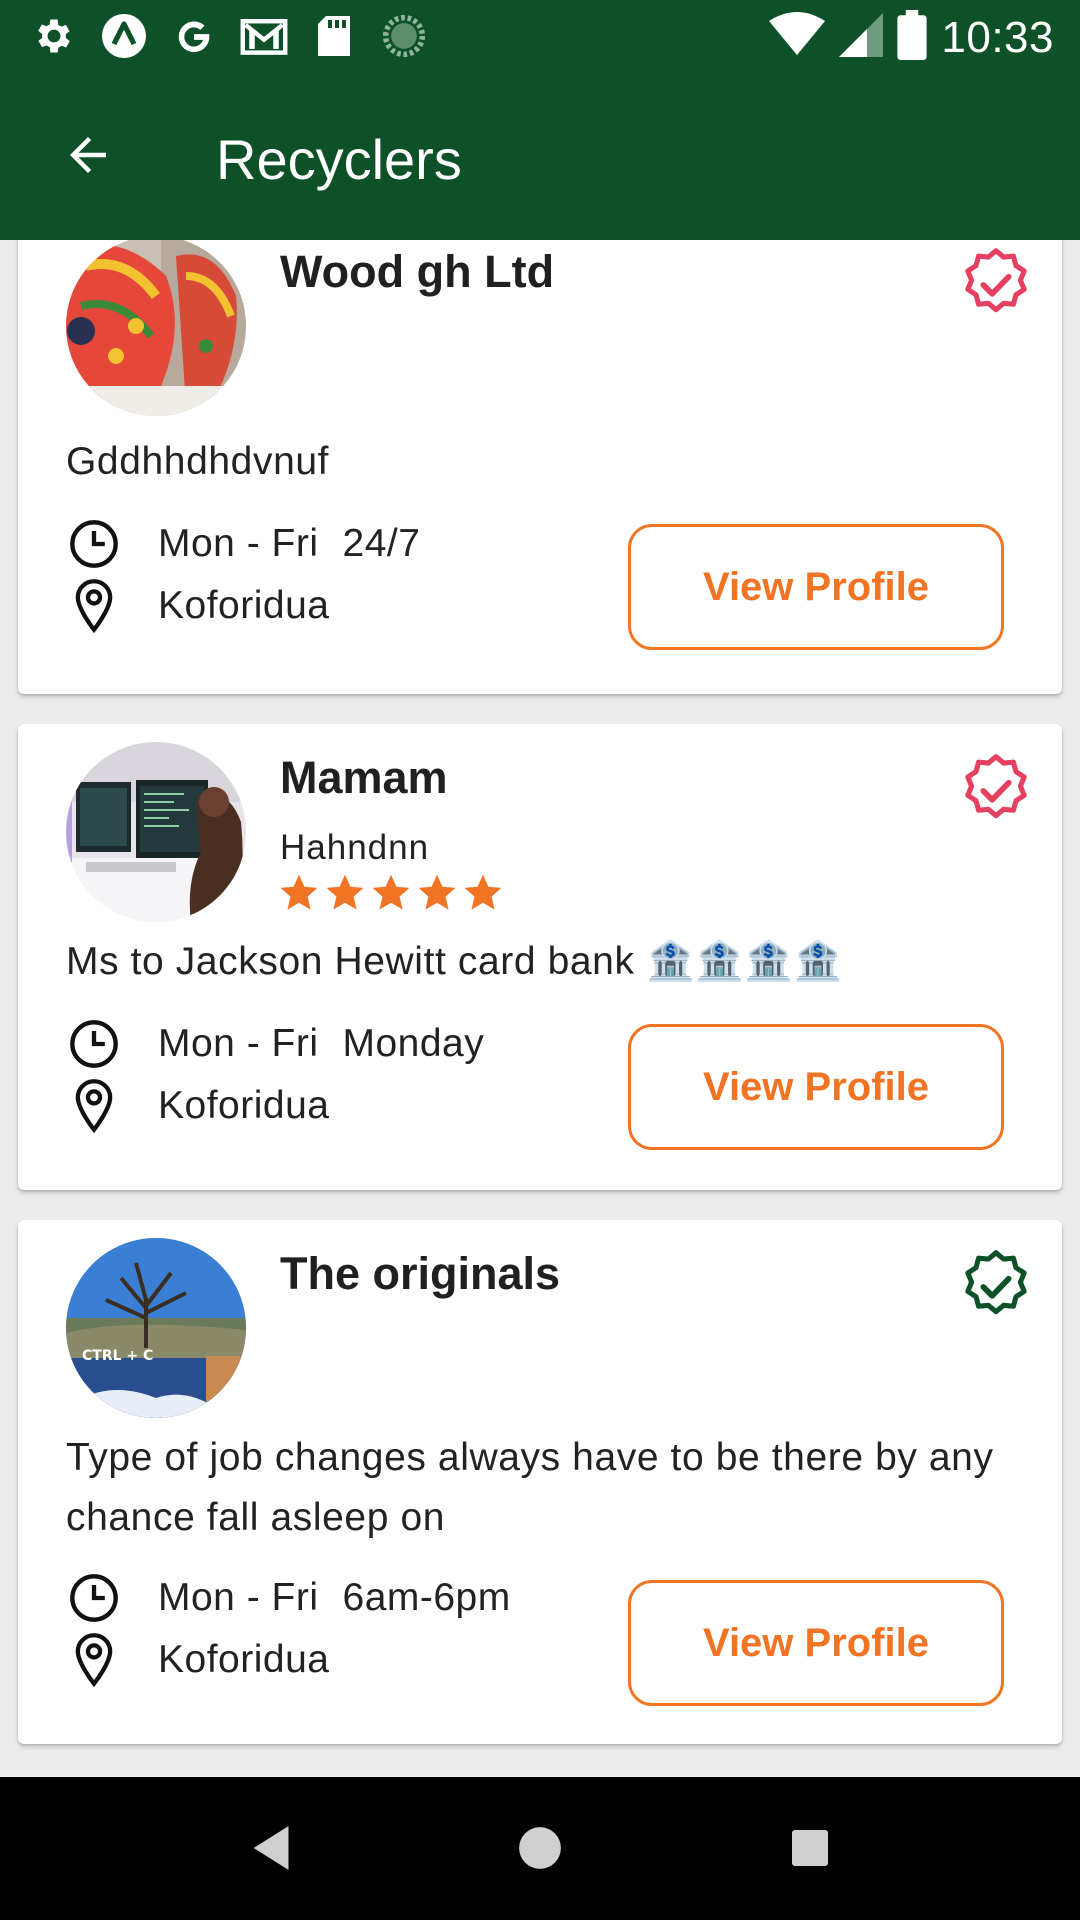 The image size is (1080, 1920). I want to click on google-icon, so click(194, 36).